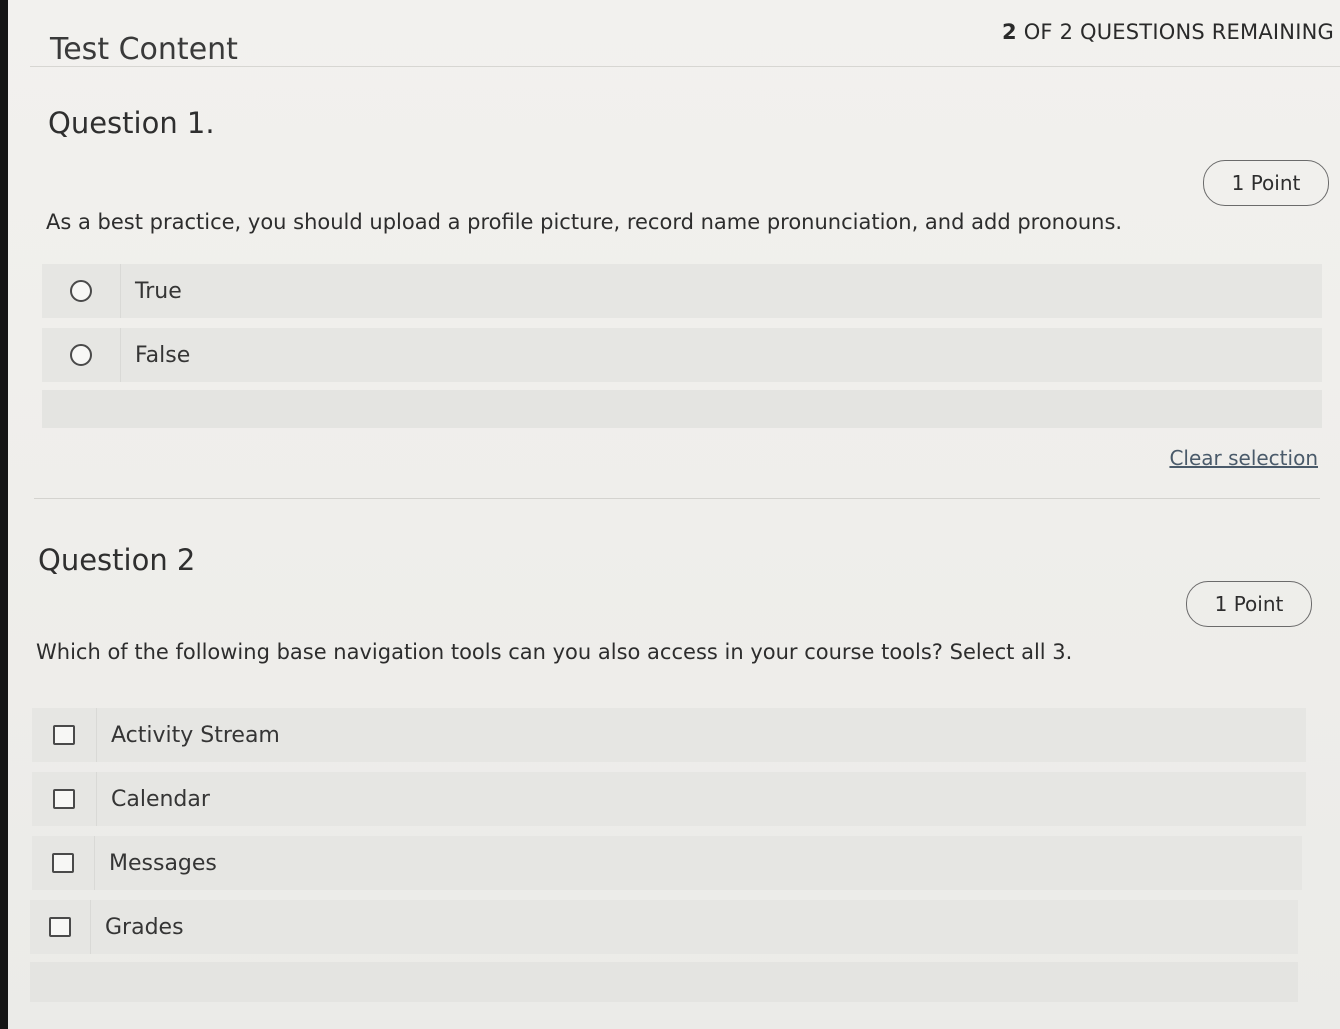 The image size is (1340, 1029). I want to click on question-2-option-activity-stream: Activity Stream, so click(669, 735).